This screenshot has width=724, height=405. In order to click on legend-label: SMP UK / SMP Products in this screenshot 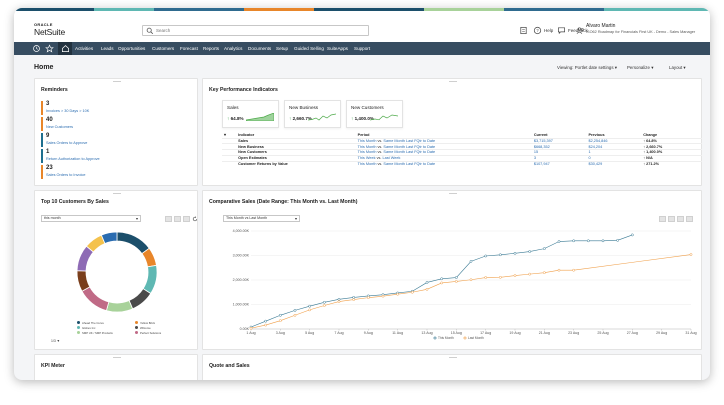, I will do `click(97, 333)`.